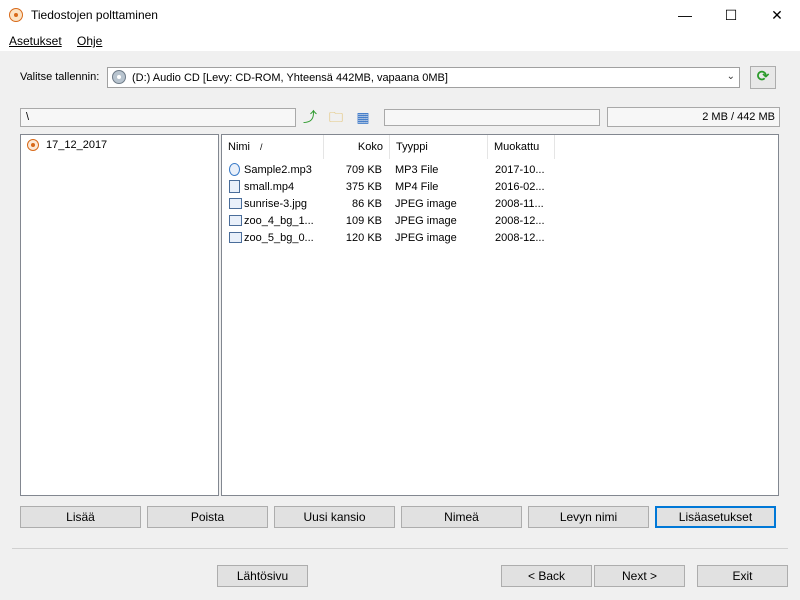  Describe the element at coordinates (80, 517) in the screenshot. I see `add-button: Lisää` at that location.